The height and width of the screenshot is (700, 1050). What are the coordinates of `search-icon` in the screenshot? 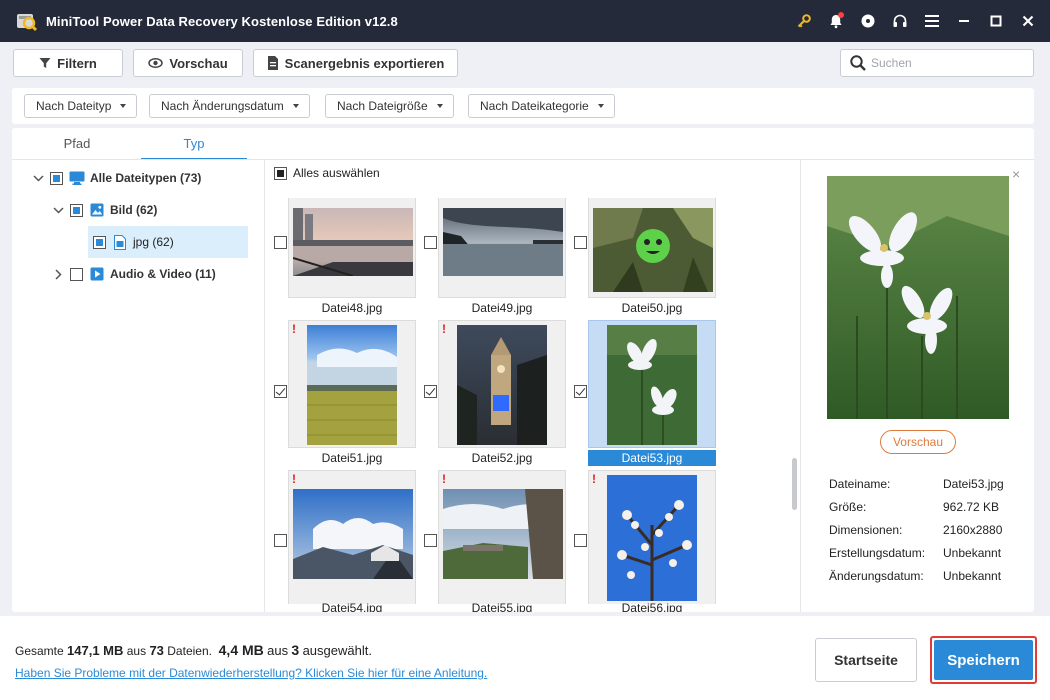 It's located at (858, 63).